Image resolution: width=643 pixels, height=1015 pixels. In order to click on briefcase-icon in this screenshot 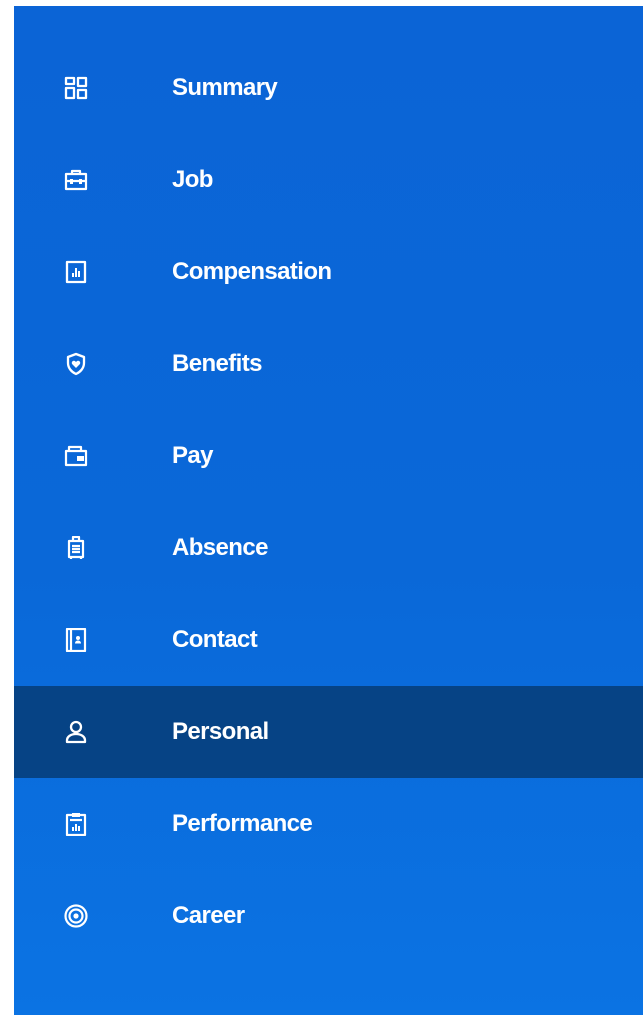, I will do `click(76, 180)`.